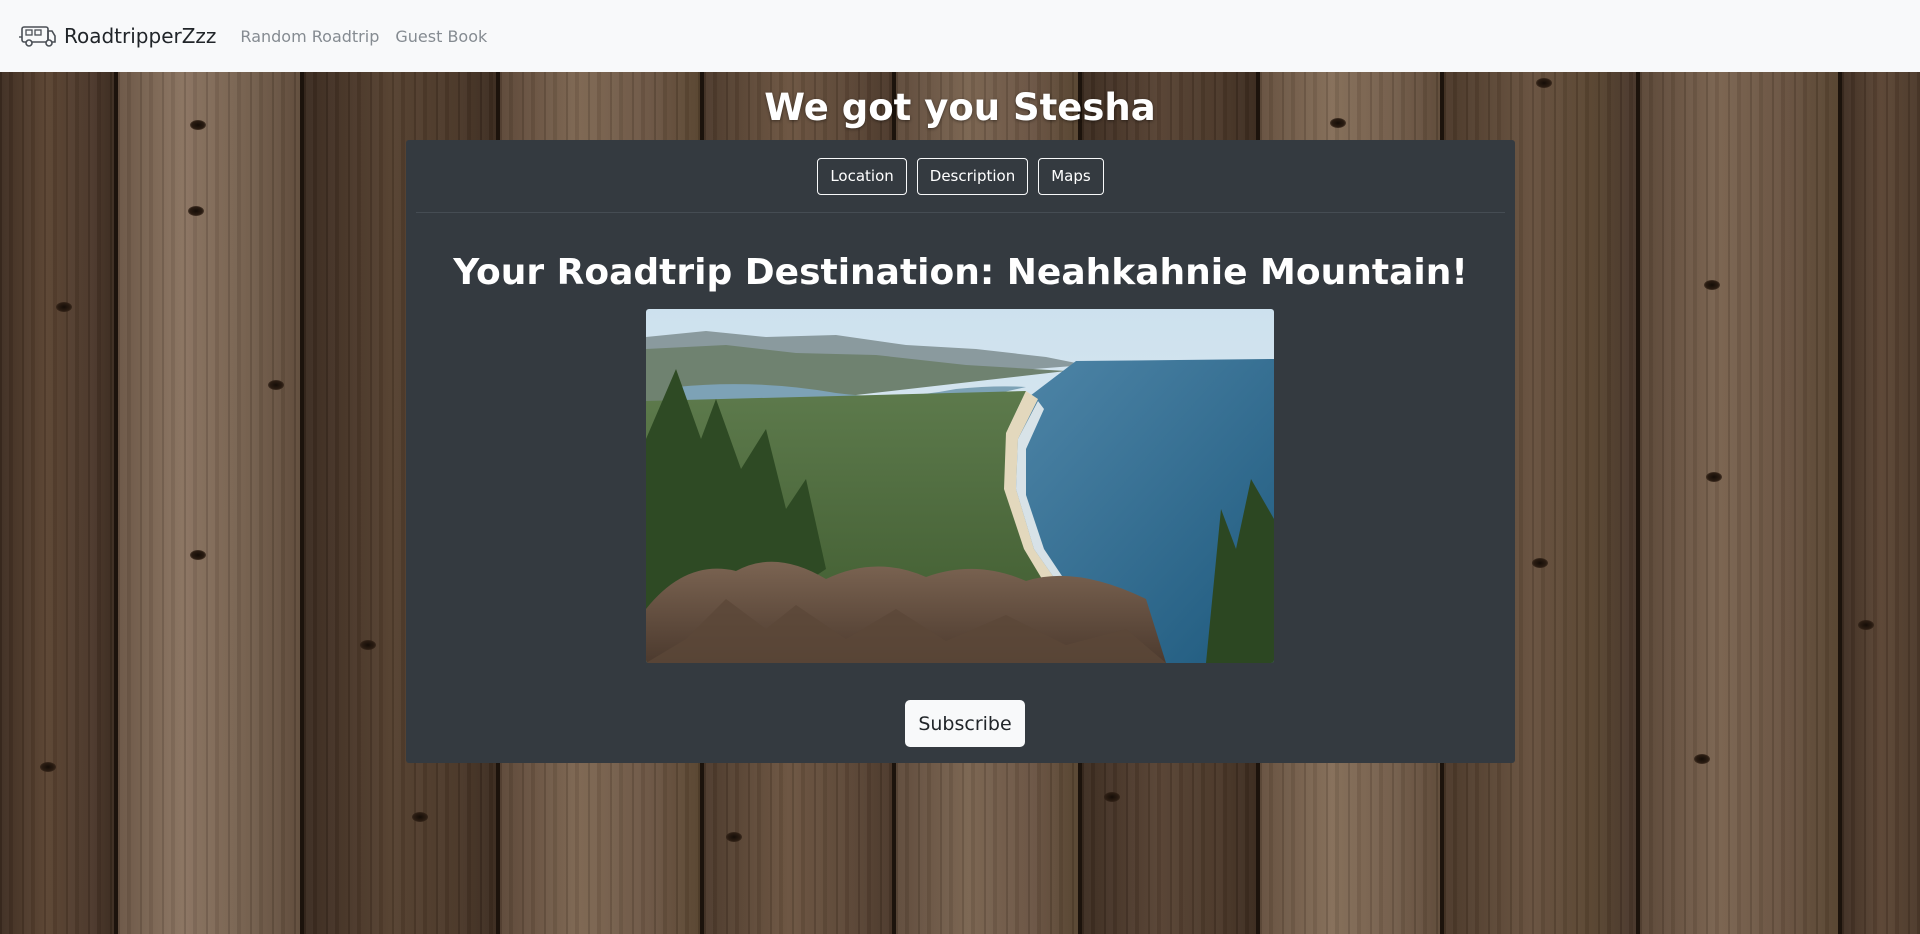  Describe the element at coordinates (965, 723) in the screenshot. I see `subscribe-button: Subscribe` at that location.